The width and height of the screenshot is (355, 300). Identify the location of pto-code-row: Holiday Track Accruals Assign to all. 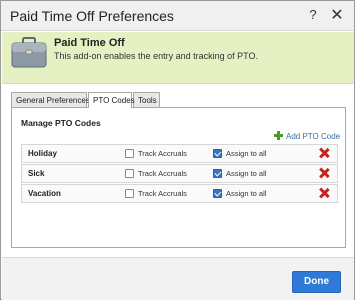
(179, 153).